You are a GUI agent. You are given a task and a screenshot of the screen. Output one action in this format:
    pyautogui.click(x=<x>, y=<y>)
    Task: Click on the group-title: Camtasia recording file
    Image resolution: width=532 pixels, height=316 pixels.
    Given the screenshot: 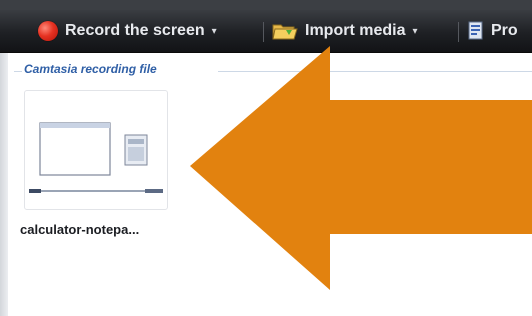 What is the action you would take?
    pyautogui.click(x=92, y=69)
    